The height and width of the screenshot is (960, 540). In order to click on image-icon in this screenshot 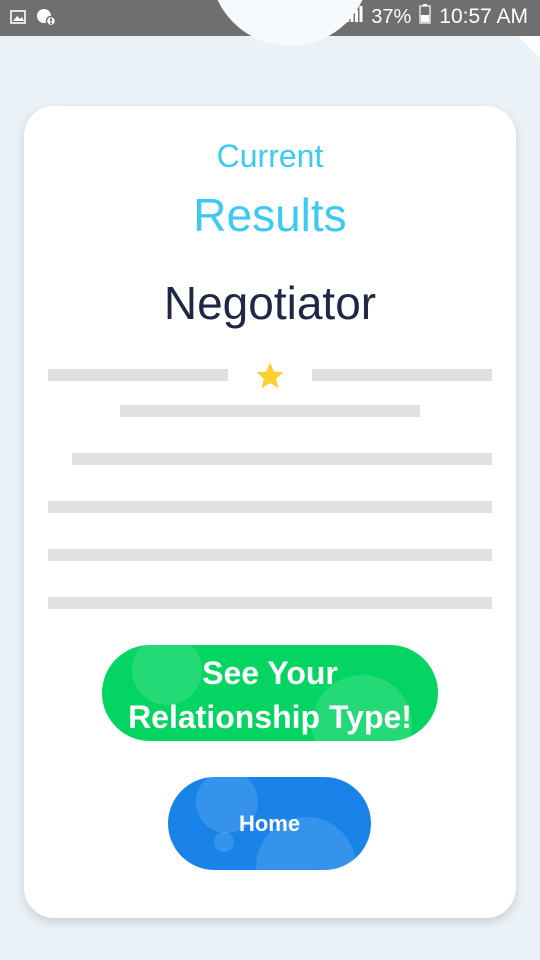, I will do `click(18, 19)`.